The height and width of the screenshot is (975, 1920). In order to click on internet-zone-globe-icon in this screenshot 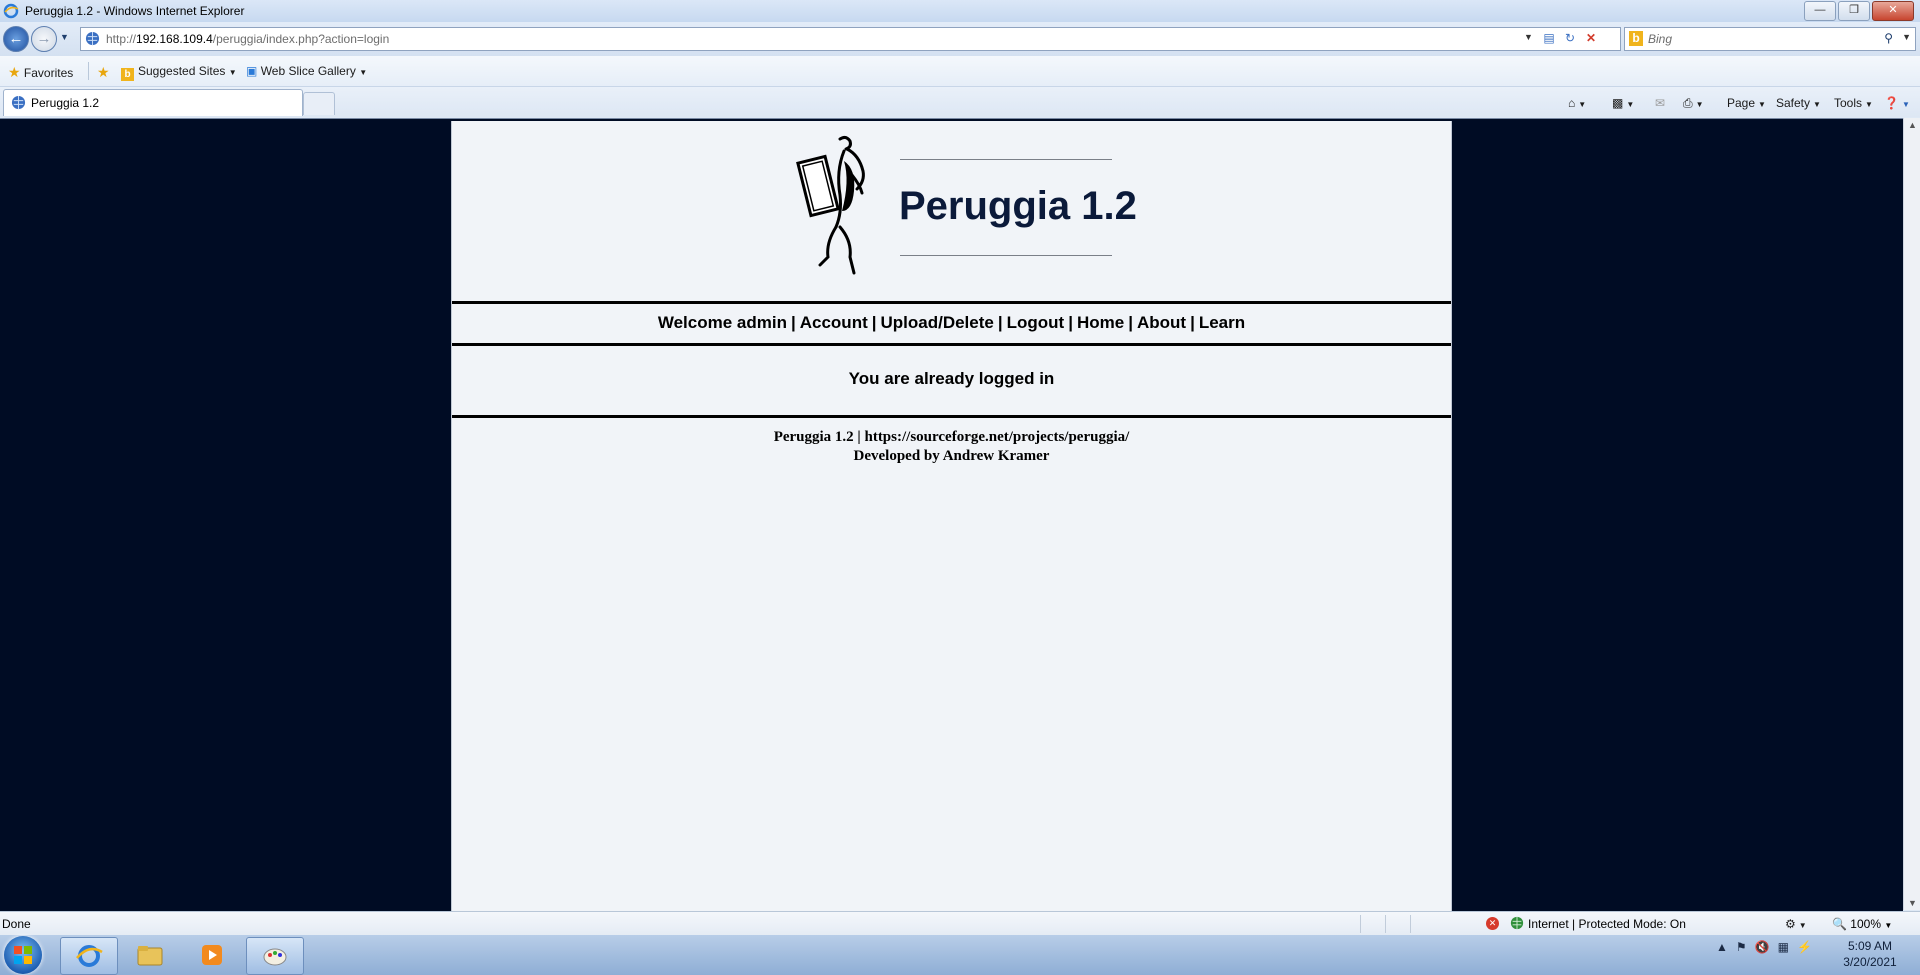, I will do `click(1517, 923)`.